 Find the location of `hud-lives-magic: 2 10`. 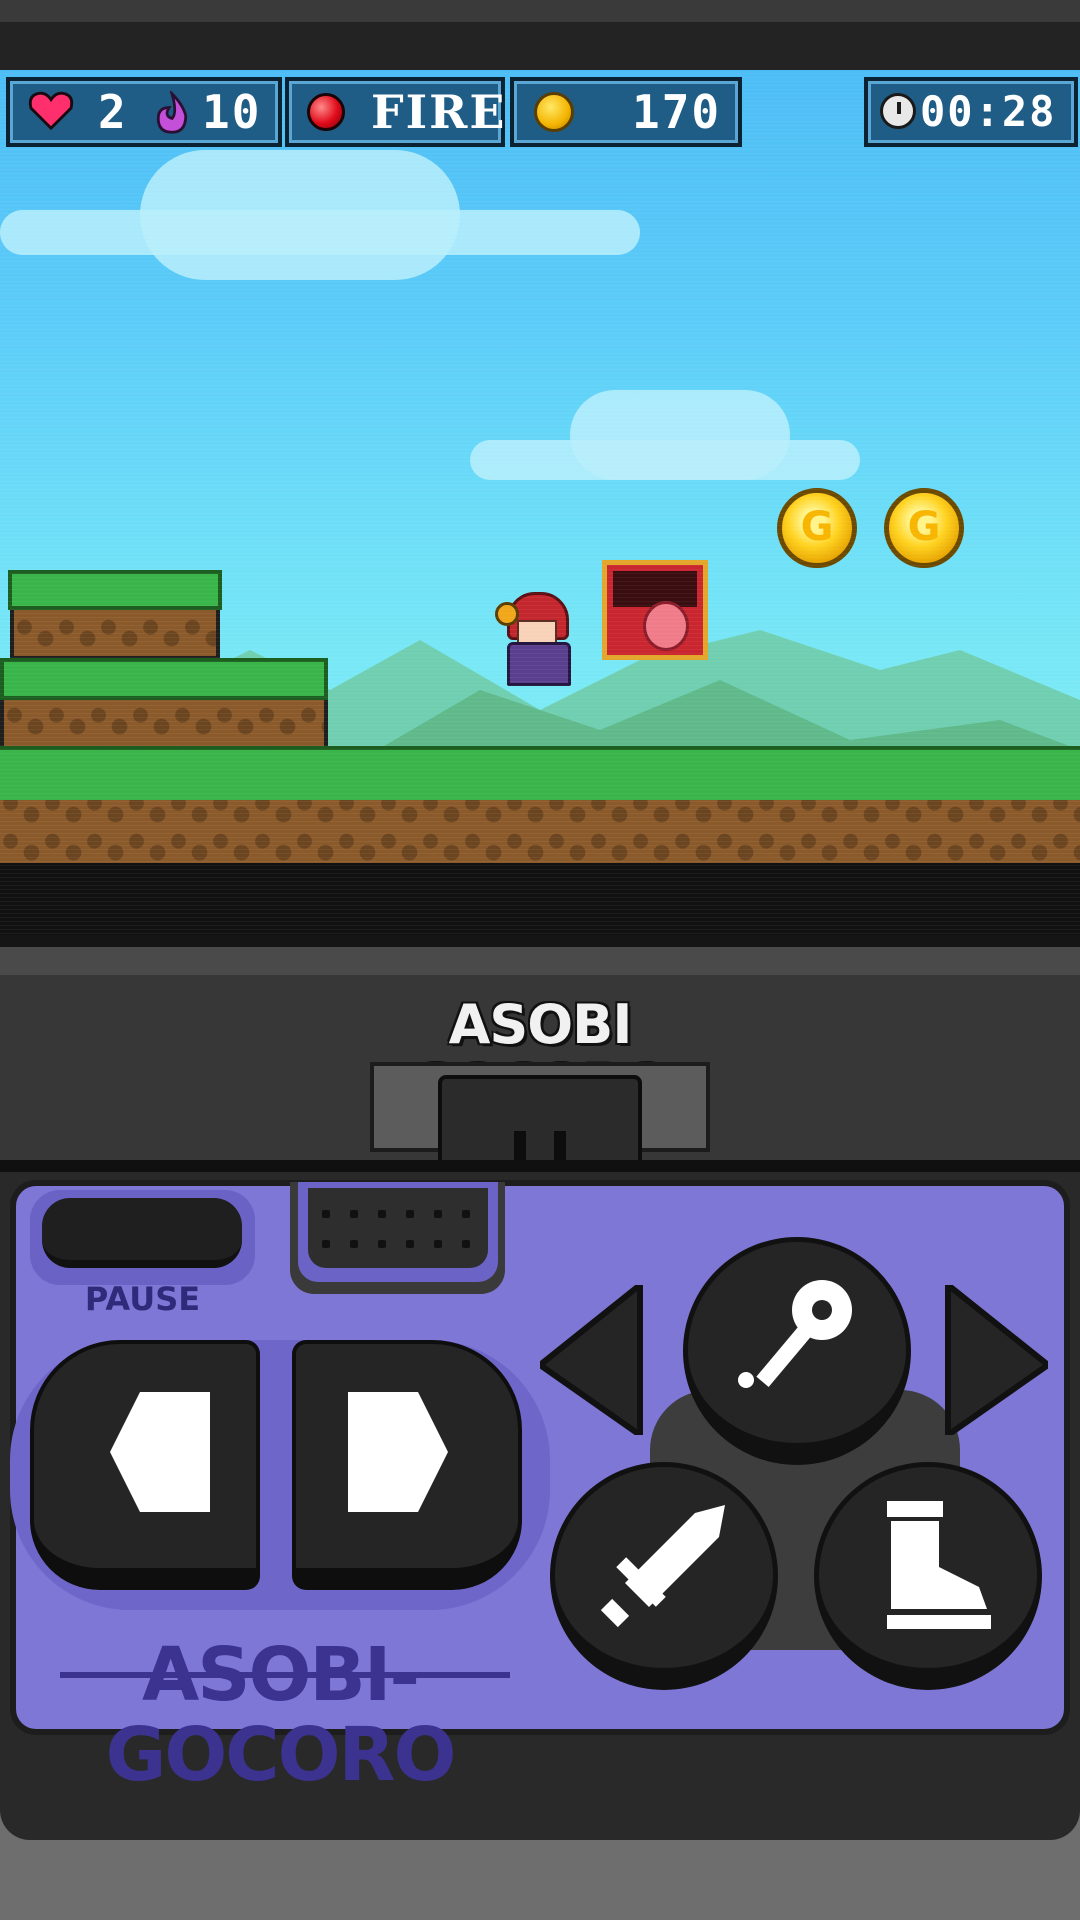

hud-lives-magic: 2 10 is located at coordinates (144, 112).